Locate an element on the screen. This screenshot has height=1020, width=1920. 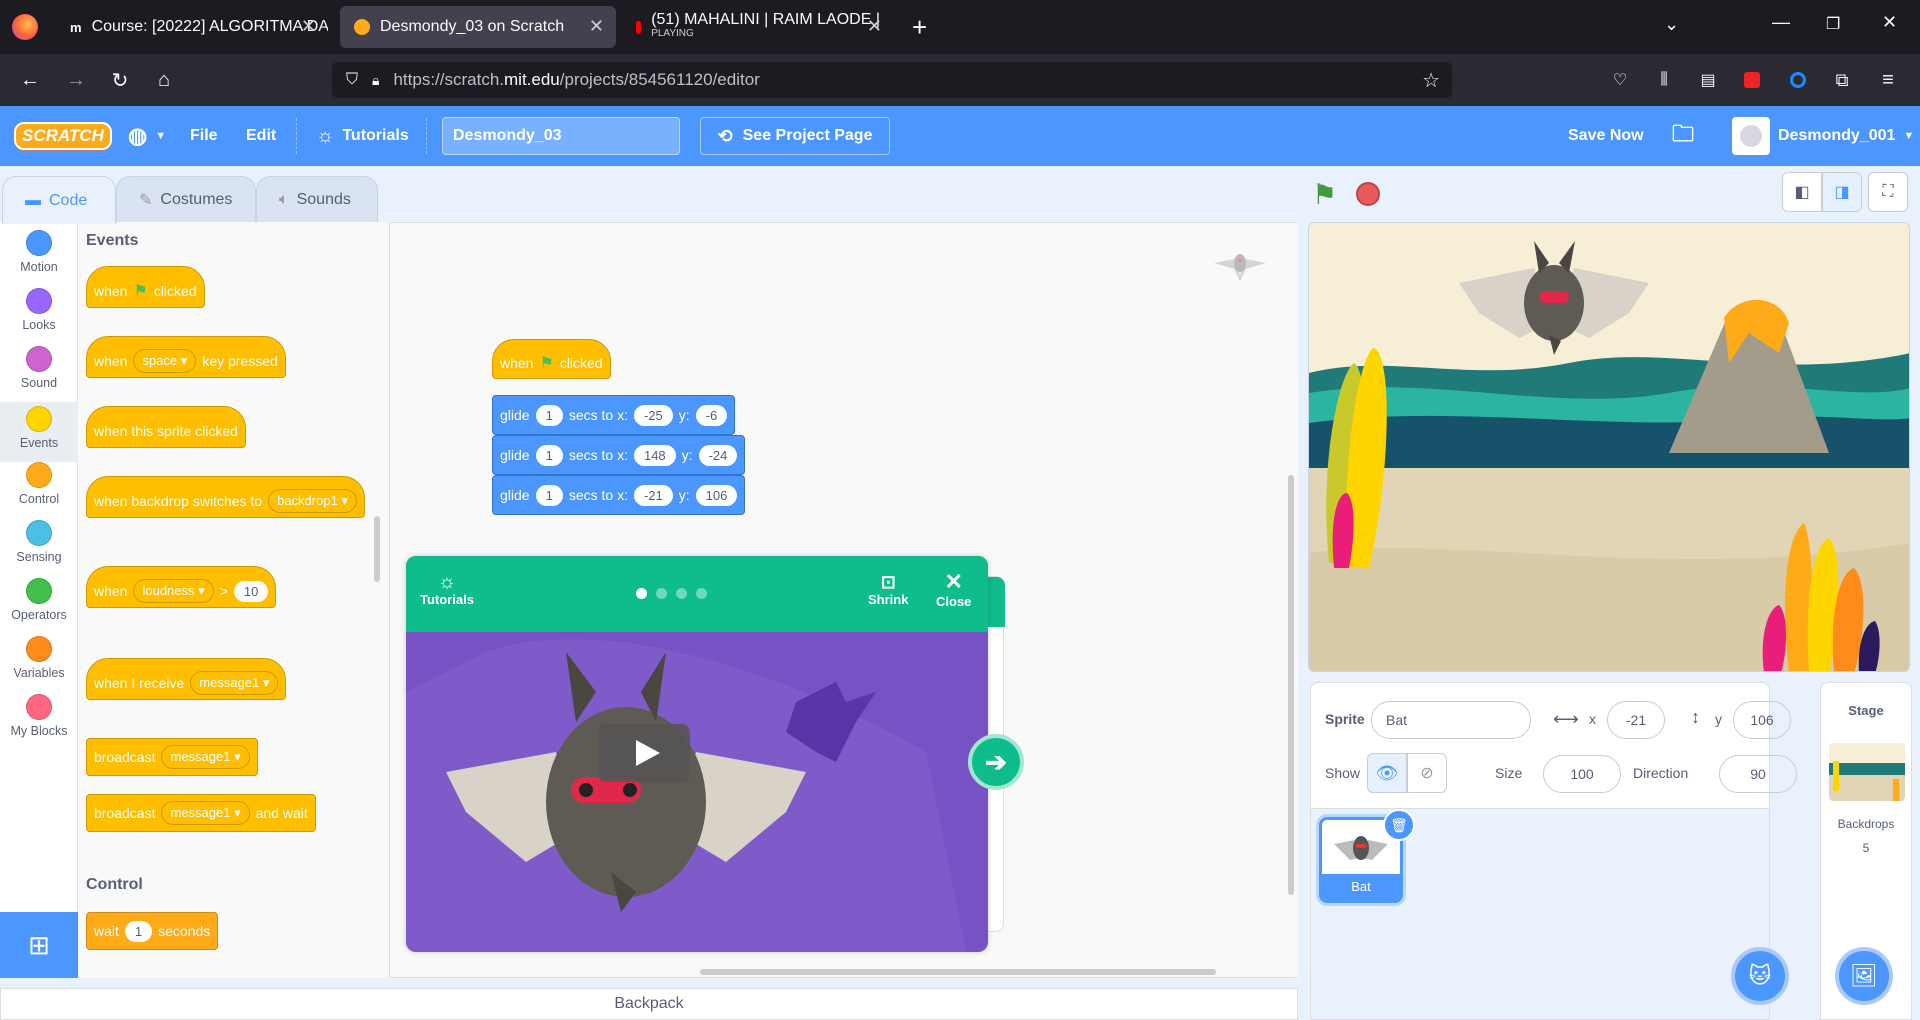
small-stage-button: ◧ is located at coordinates (1802, 192).